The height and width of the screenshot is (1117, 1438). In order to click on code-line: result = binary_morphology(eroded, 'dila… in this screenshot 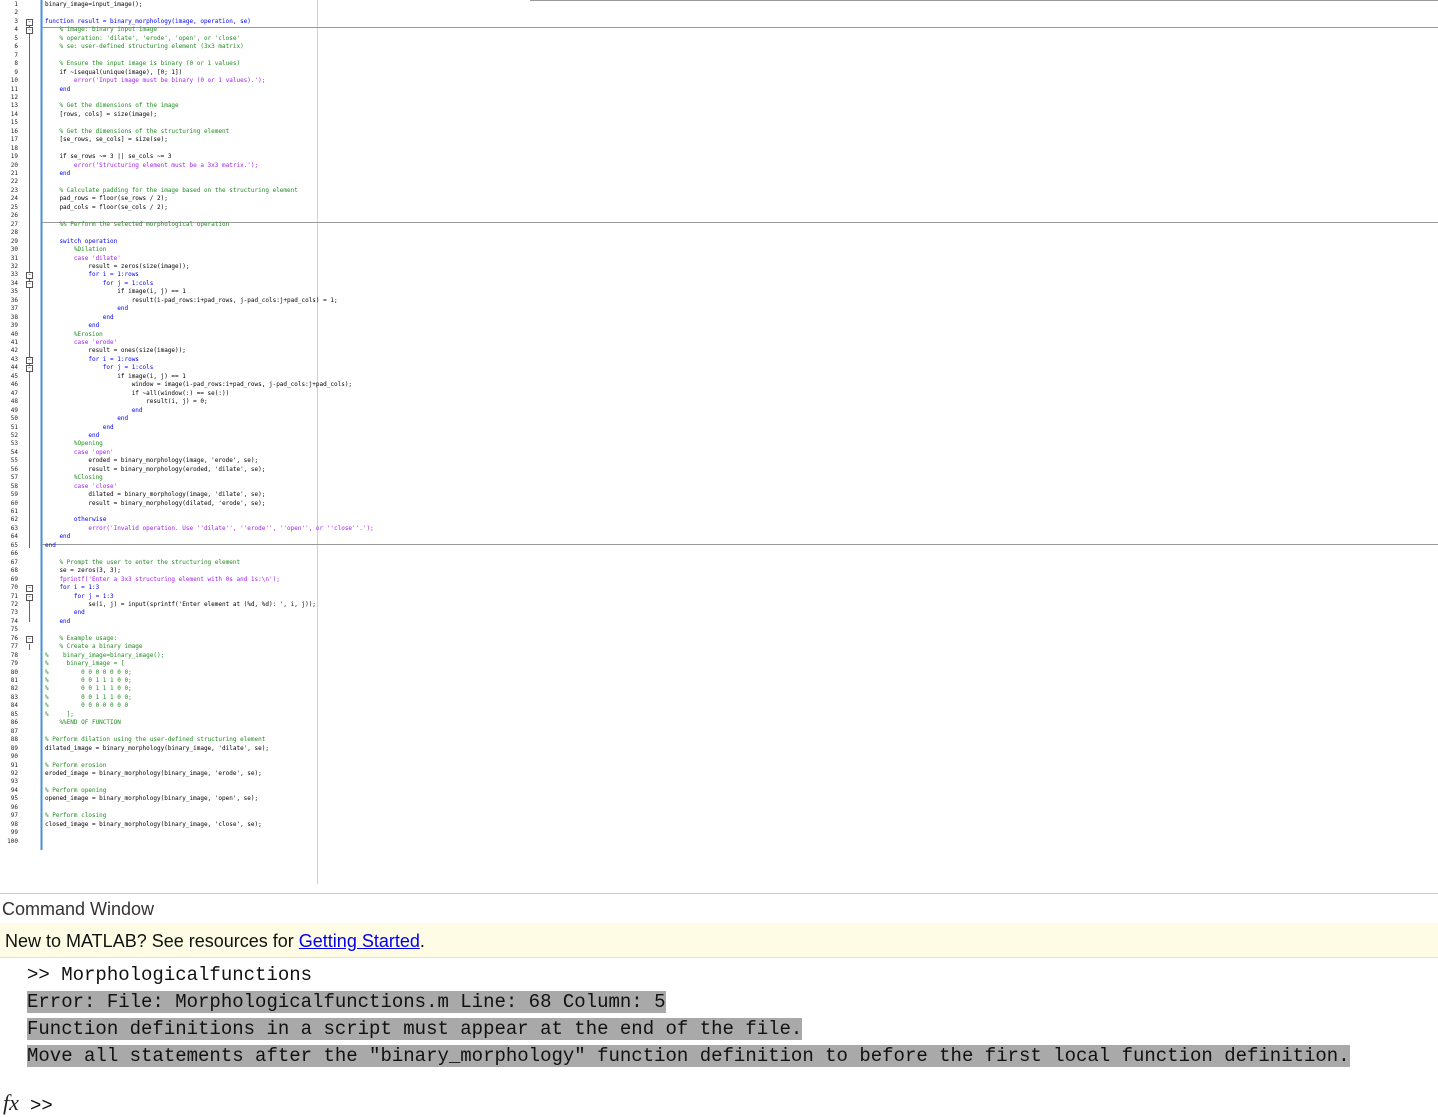, I will do `click(155, 470)`.